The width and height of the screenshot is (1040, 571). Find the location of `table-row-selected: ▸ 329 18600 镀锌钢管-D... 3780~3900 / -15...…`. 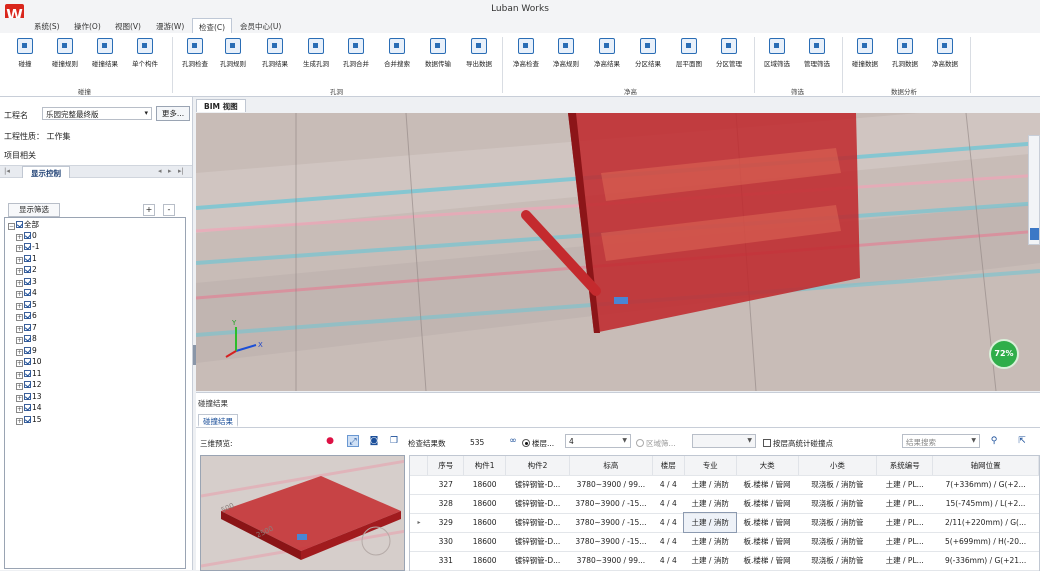

table-row-selected: ▸ 329 18600 镀锌钢管-D... 3780~3900 / -15...… is located at coordinates (724, 522).